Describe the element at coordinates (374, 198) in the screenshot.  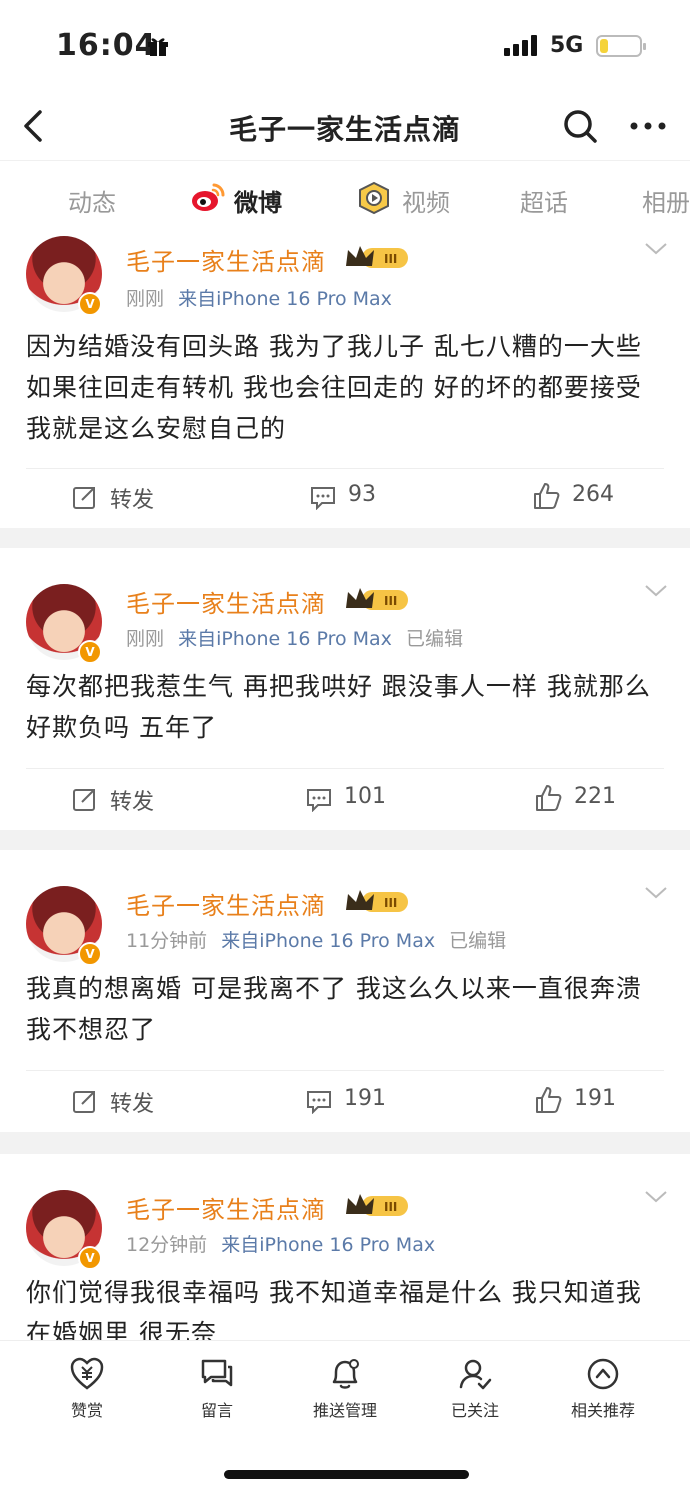
I see `video-icon` at that location.